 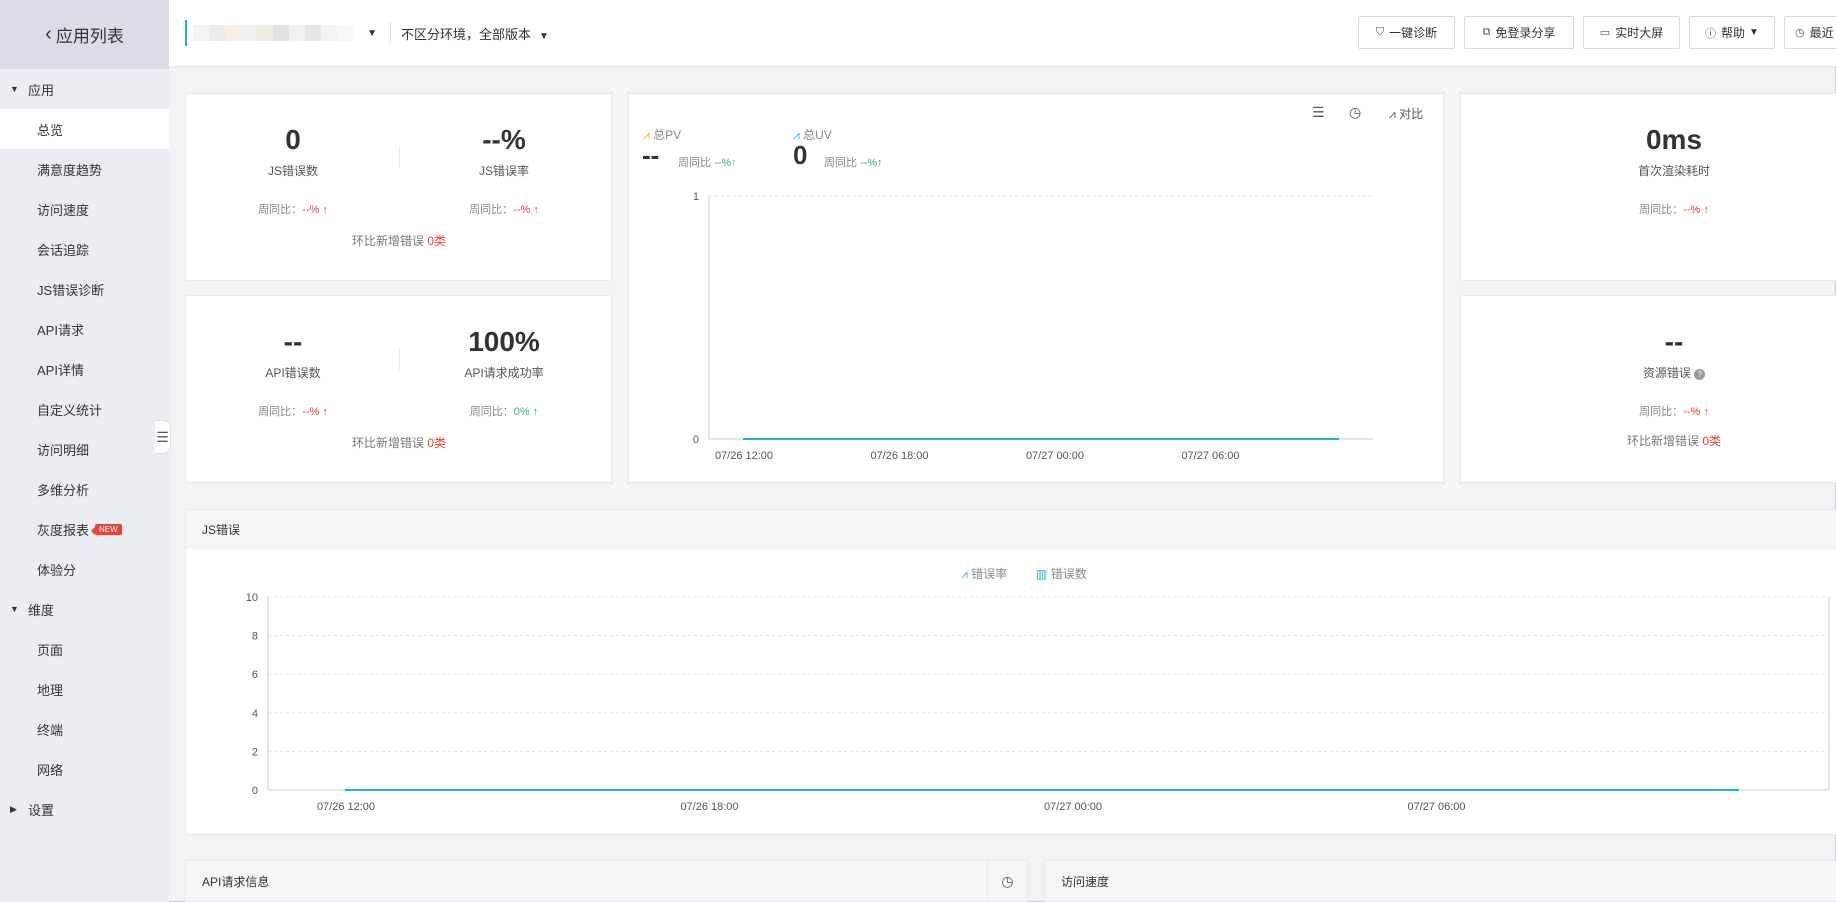 What do you see at coordinates (293, 373) in the screenshot?
I see `metric-label: API错误数` at bounding box center [293, 373].